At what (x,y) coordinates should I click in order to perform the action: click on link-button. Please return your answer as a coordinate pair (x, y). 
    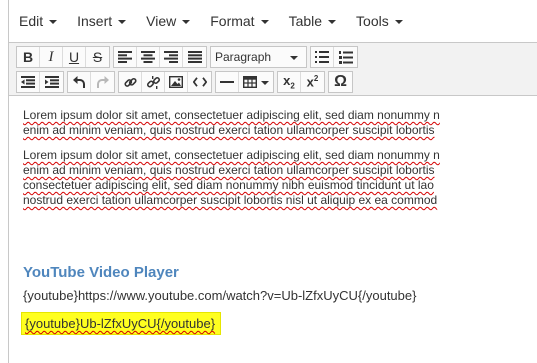
    Looking at the image, I should click on (130, 82).